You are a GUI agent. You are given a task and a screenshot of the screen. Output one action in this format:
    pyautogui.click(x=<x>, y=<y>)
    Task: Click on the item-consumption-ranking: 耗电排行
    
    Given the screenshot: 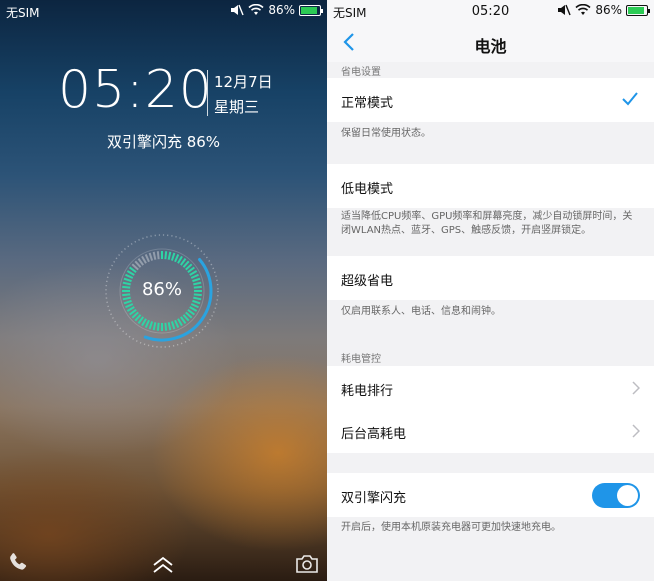 What is the action you would take?
    pyautogui.click(x=490, y=388)
    